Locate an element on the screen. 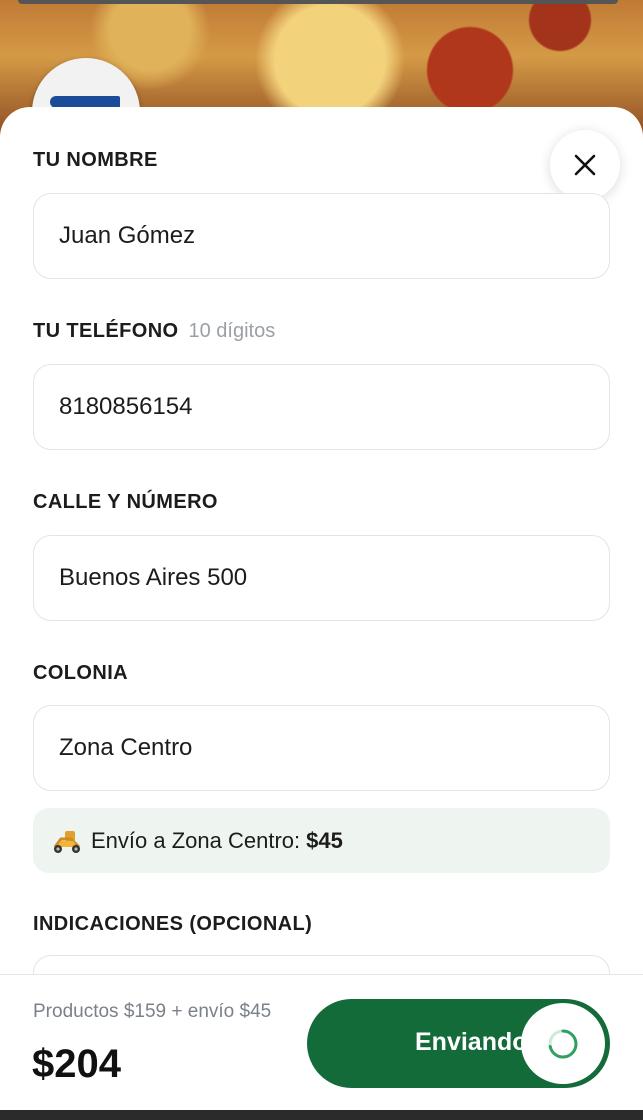  scooter-icon is located at coordinates (67, 841).